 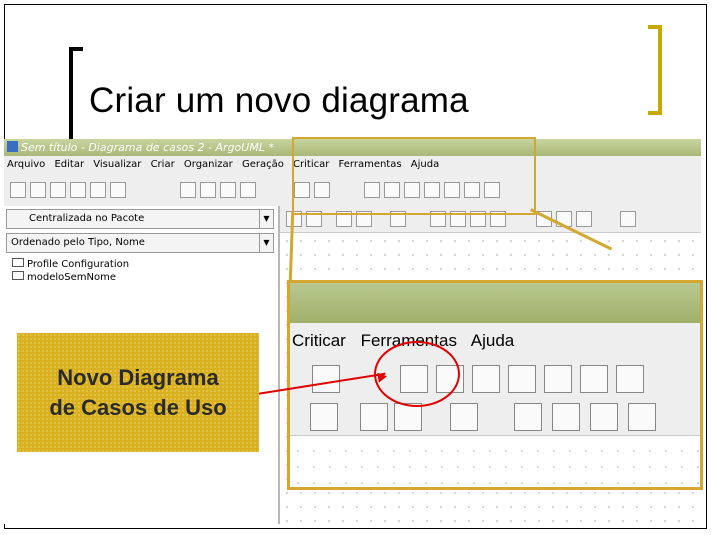 I want to click on generalization-icon, so click(x=566, y=417).